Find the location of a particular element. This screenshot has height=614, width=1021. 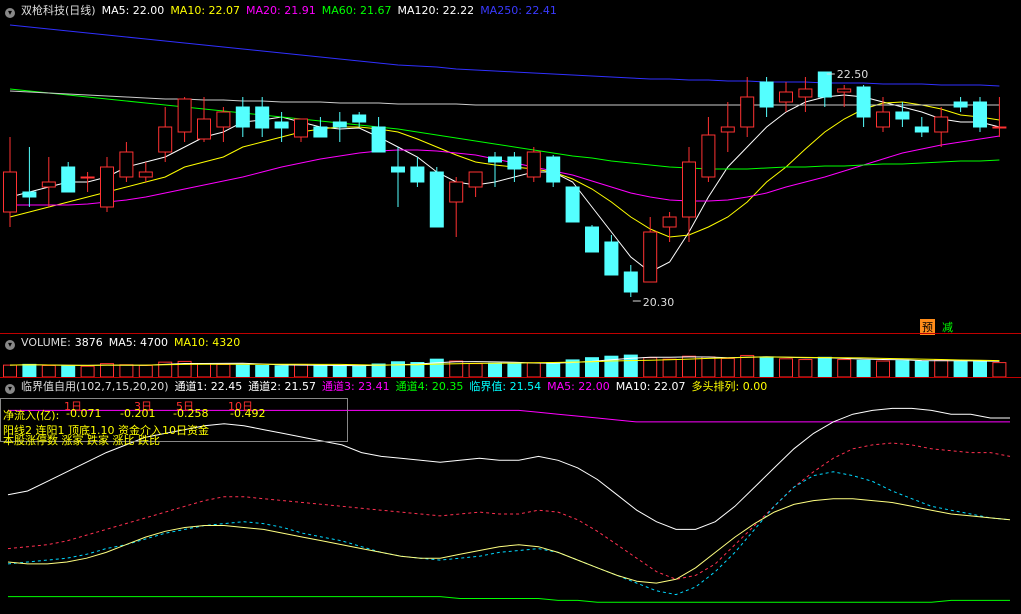

volume-label: VOLUME: is located at coordinates (46, 342).